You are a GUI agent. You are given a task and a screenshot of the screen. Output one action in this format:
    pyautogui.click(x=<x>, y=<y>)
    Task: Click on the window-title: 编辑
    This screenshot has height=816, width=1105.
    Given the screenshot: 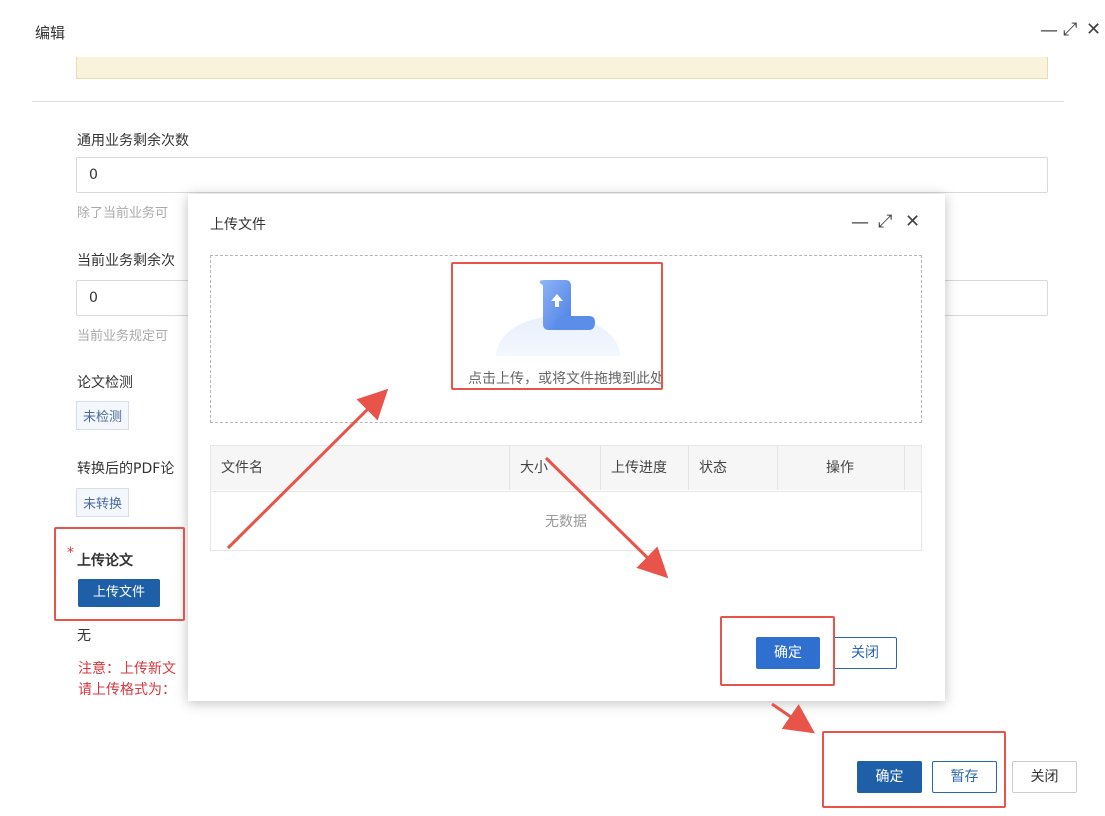 What is the action you would take?
    pyautogui.click(x=50, y=33)
    